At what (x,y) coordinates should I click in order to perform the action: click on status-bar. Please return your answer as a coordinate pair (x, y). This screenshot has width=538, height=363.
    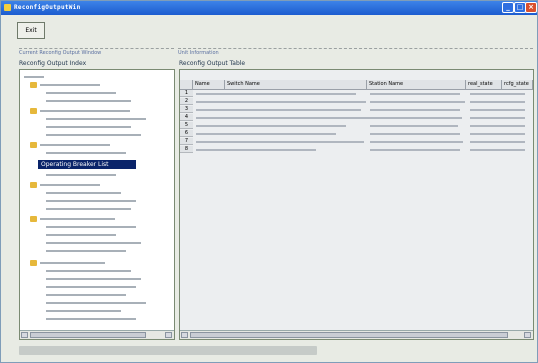
    Looking at the image, I should click on (168, 350).